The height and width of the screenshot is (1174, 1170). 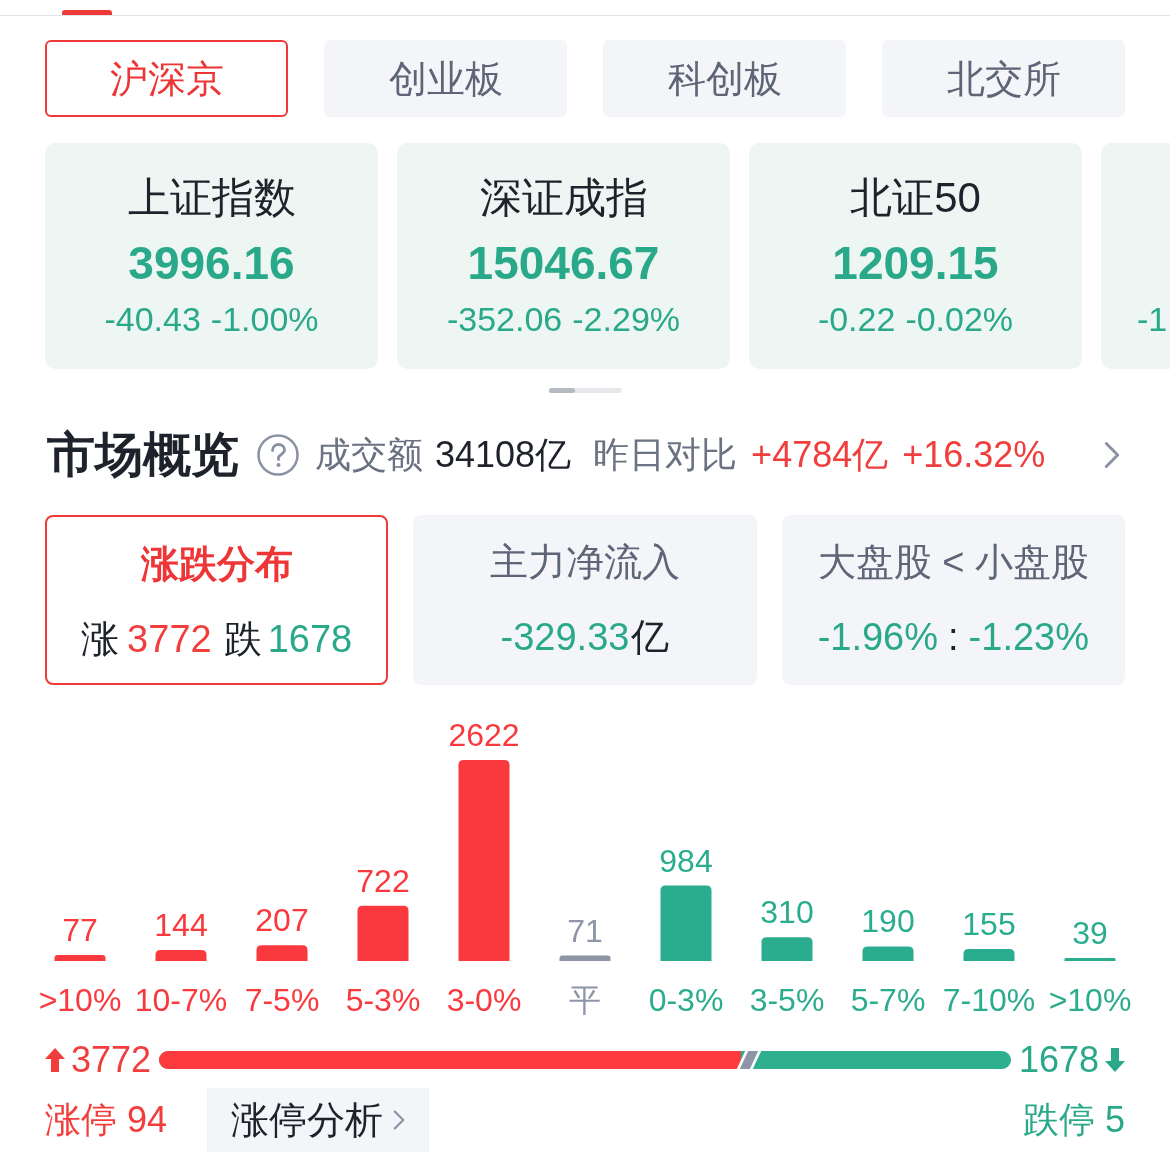 What do you see at coordinates (1090, 933) in the screenshot?
I see `bar-value-label: 39` at bounding box center [1090, 933].